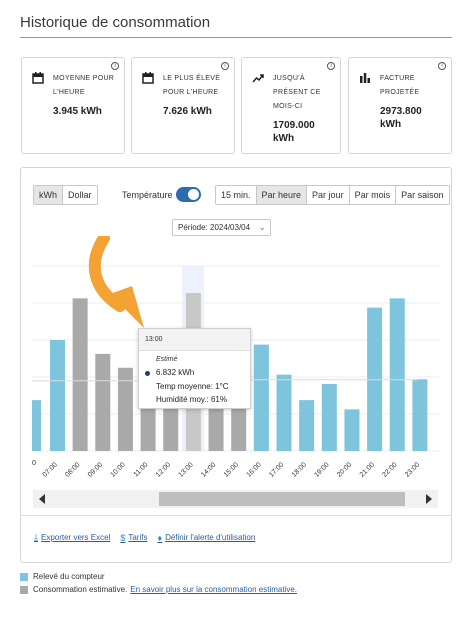  Describe the element at coordinates (36, 425) in the screenshot. I see `bar-meter-partial` at that location.